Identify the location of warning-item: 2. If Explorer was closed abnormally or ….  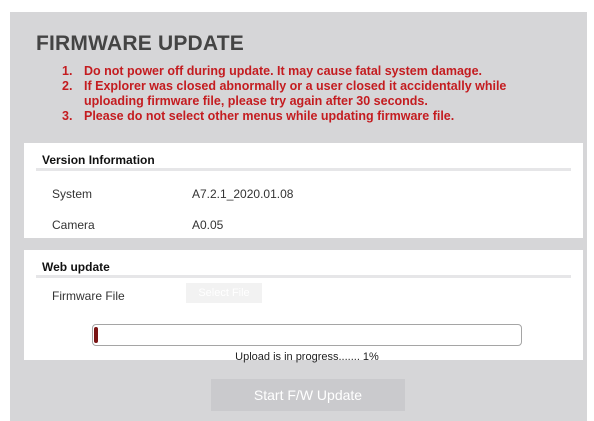
(312, 94).